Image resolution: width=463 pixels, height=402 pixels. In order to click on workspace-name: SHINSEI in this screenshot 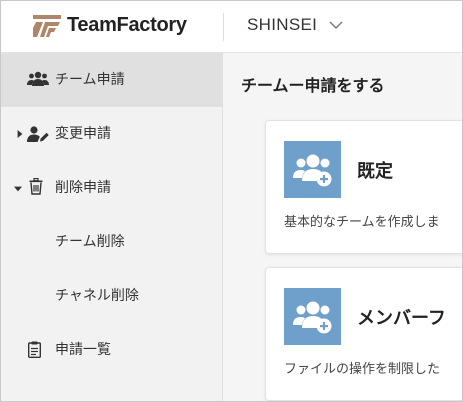, I will do `click(282, 24)`.